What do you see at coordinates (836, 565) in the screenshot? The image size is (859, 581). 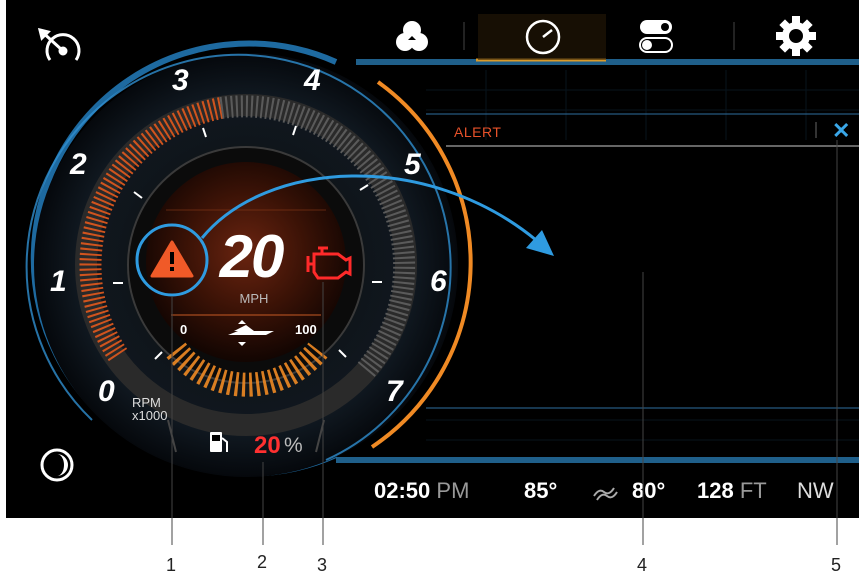 I see `callout-5: 5` at bounding box center [836, 565].